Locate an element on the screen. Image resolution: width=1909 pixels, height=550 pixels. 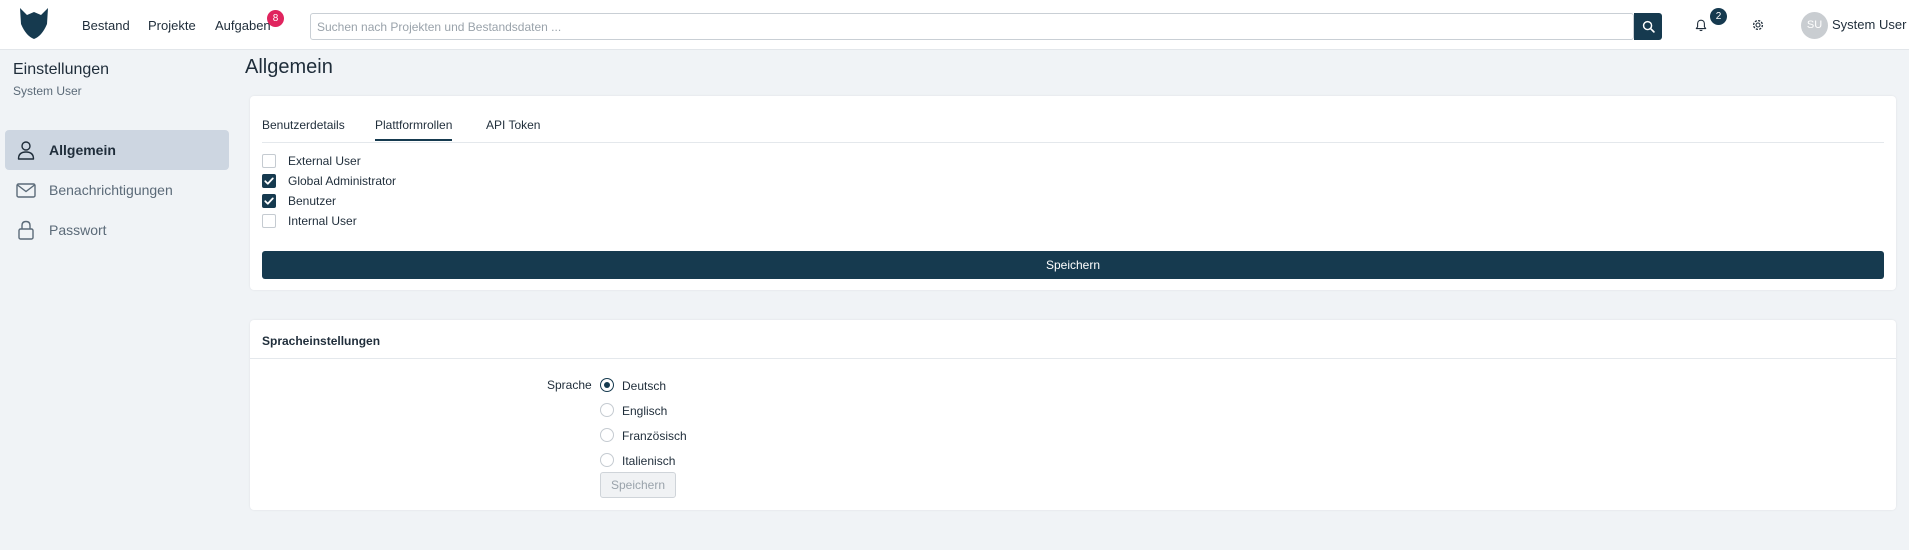
nav-link-aufgaben: Aufgaben is located at coordinates (243, 25).